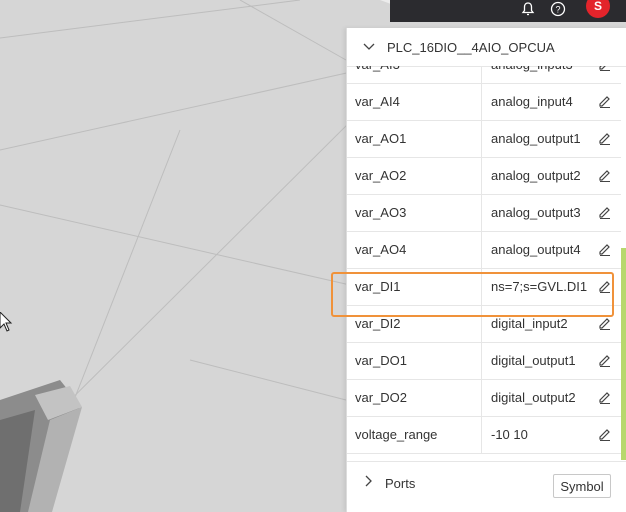  What do you see at coordinates (370, 47) in the screenshot?
I see `chevron-down-icon` at bounding box center [370, 47].